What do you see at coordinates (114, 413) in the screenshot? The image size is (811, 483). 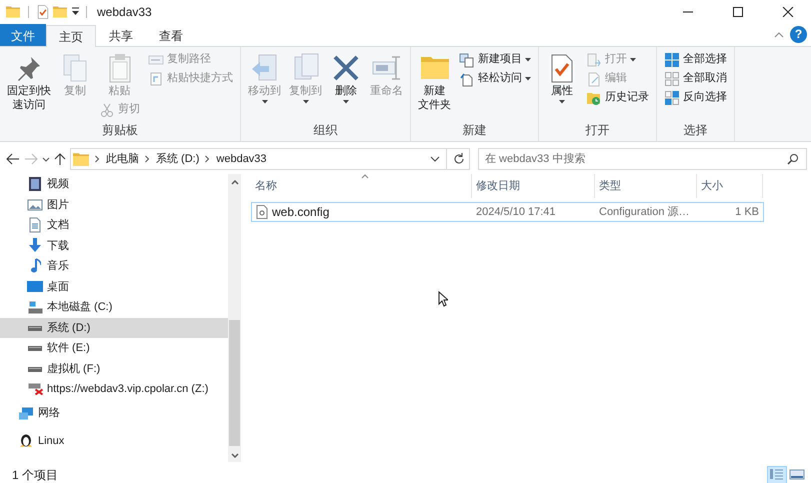 I see `navigation-item: 网络` at bounding box center [114, 413].